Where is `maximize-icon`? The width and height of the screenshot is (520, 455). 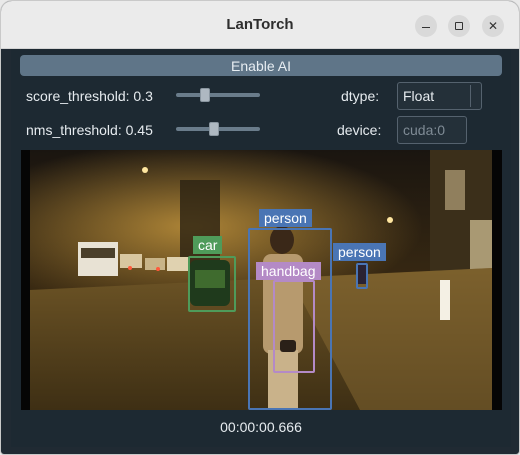
maximize-icon is located at coordinates (459, 26).